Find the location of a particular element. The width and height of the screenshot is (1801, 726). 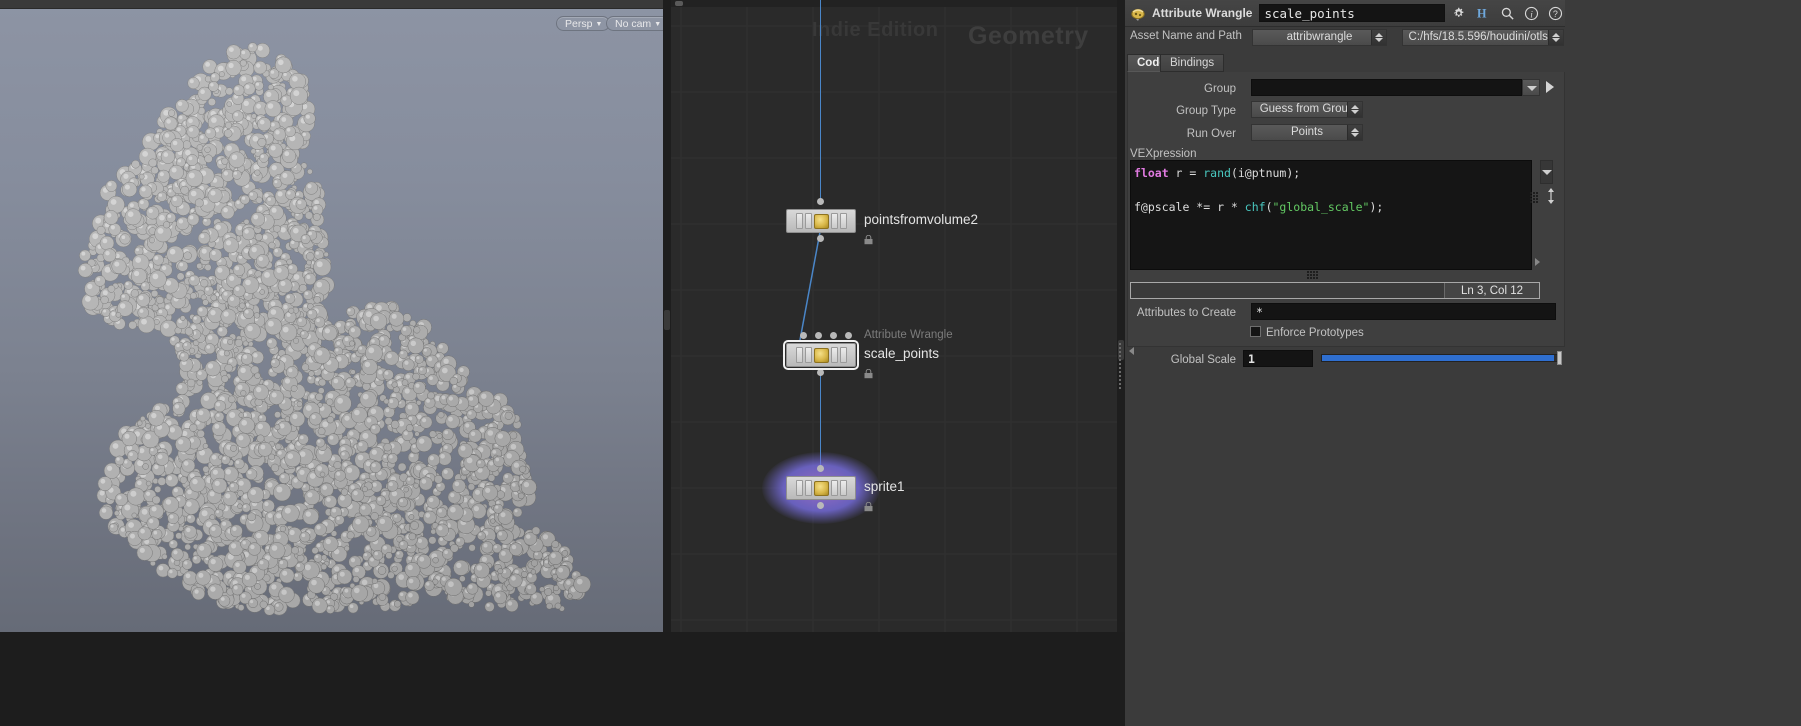

attribwrangle-icon is located at coordinates (821, 355).